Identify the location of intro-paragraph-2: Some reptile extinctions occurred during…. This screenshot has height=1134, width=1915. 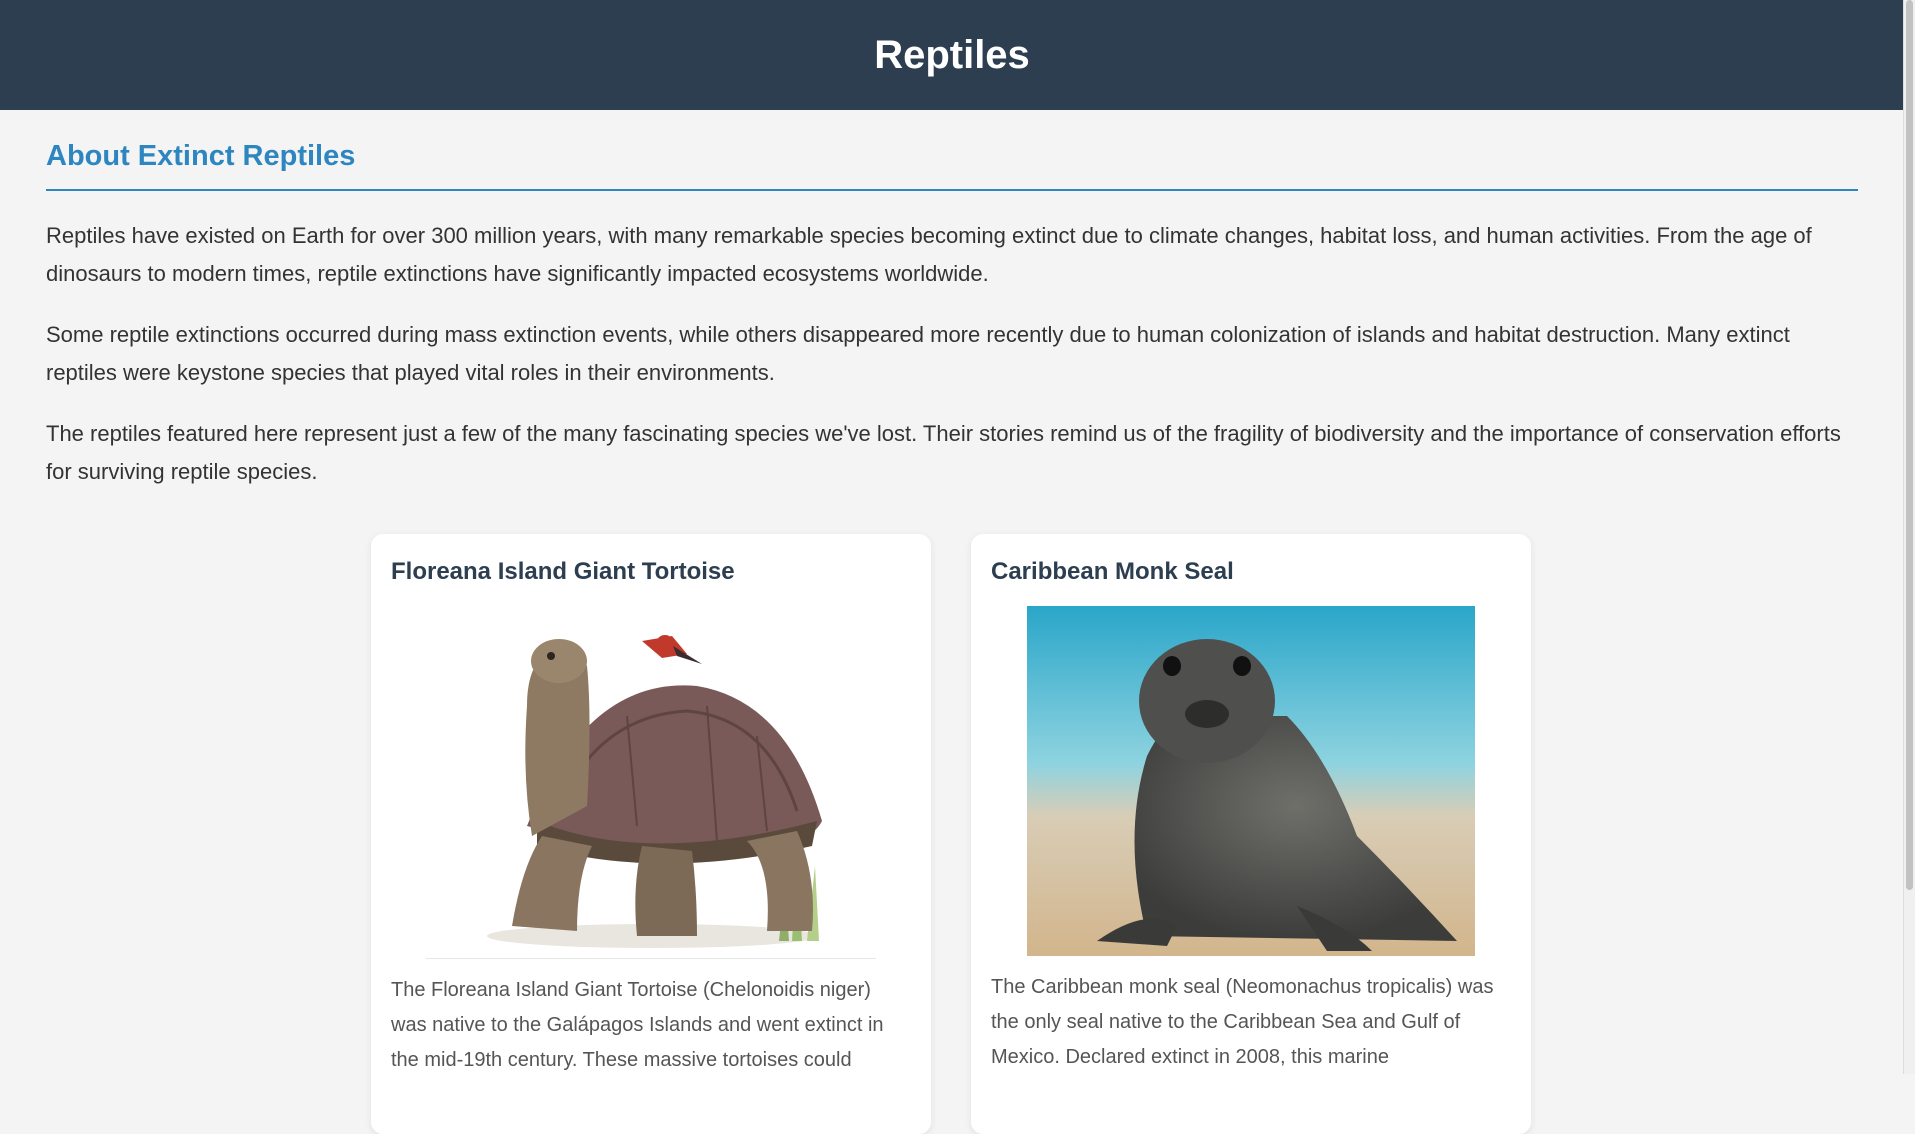
(918, 353).